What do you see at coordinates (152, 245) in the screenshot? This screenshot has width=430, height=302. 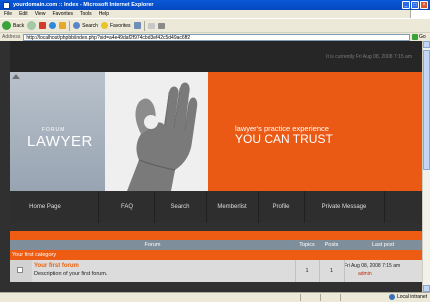 I see `header-forum: Forum` at bounding box center [152, 245].